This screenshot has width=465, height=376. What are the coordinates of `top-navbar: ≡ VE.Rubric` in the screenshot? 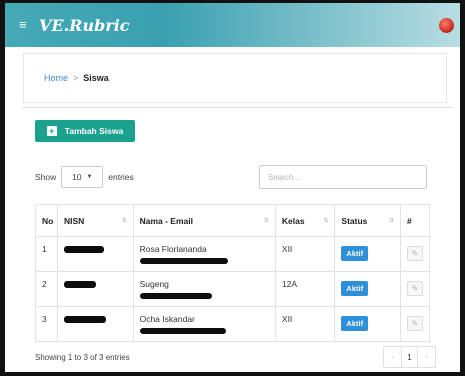 It's located at (232, 25).